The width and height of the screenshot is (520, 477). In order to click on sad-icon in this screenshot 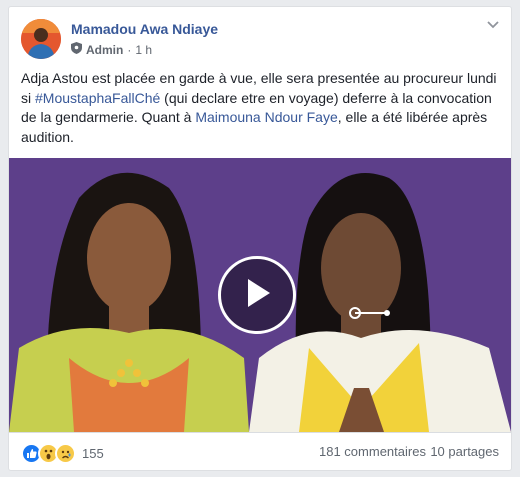, I will do `click(65, 453)`.